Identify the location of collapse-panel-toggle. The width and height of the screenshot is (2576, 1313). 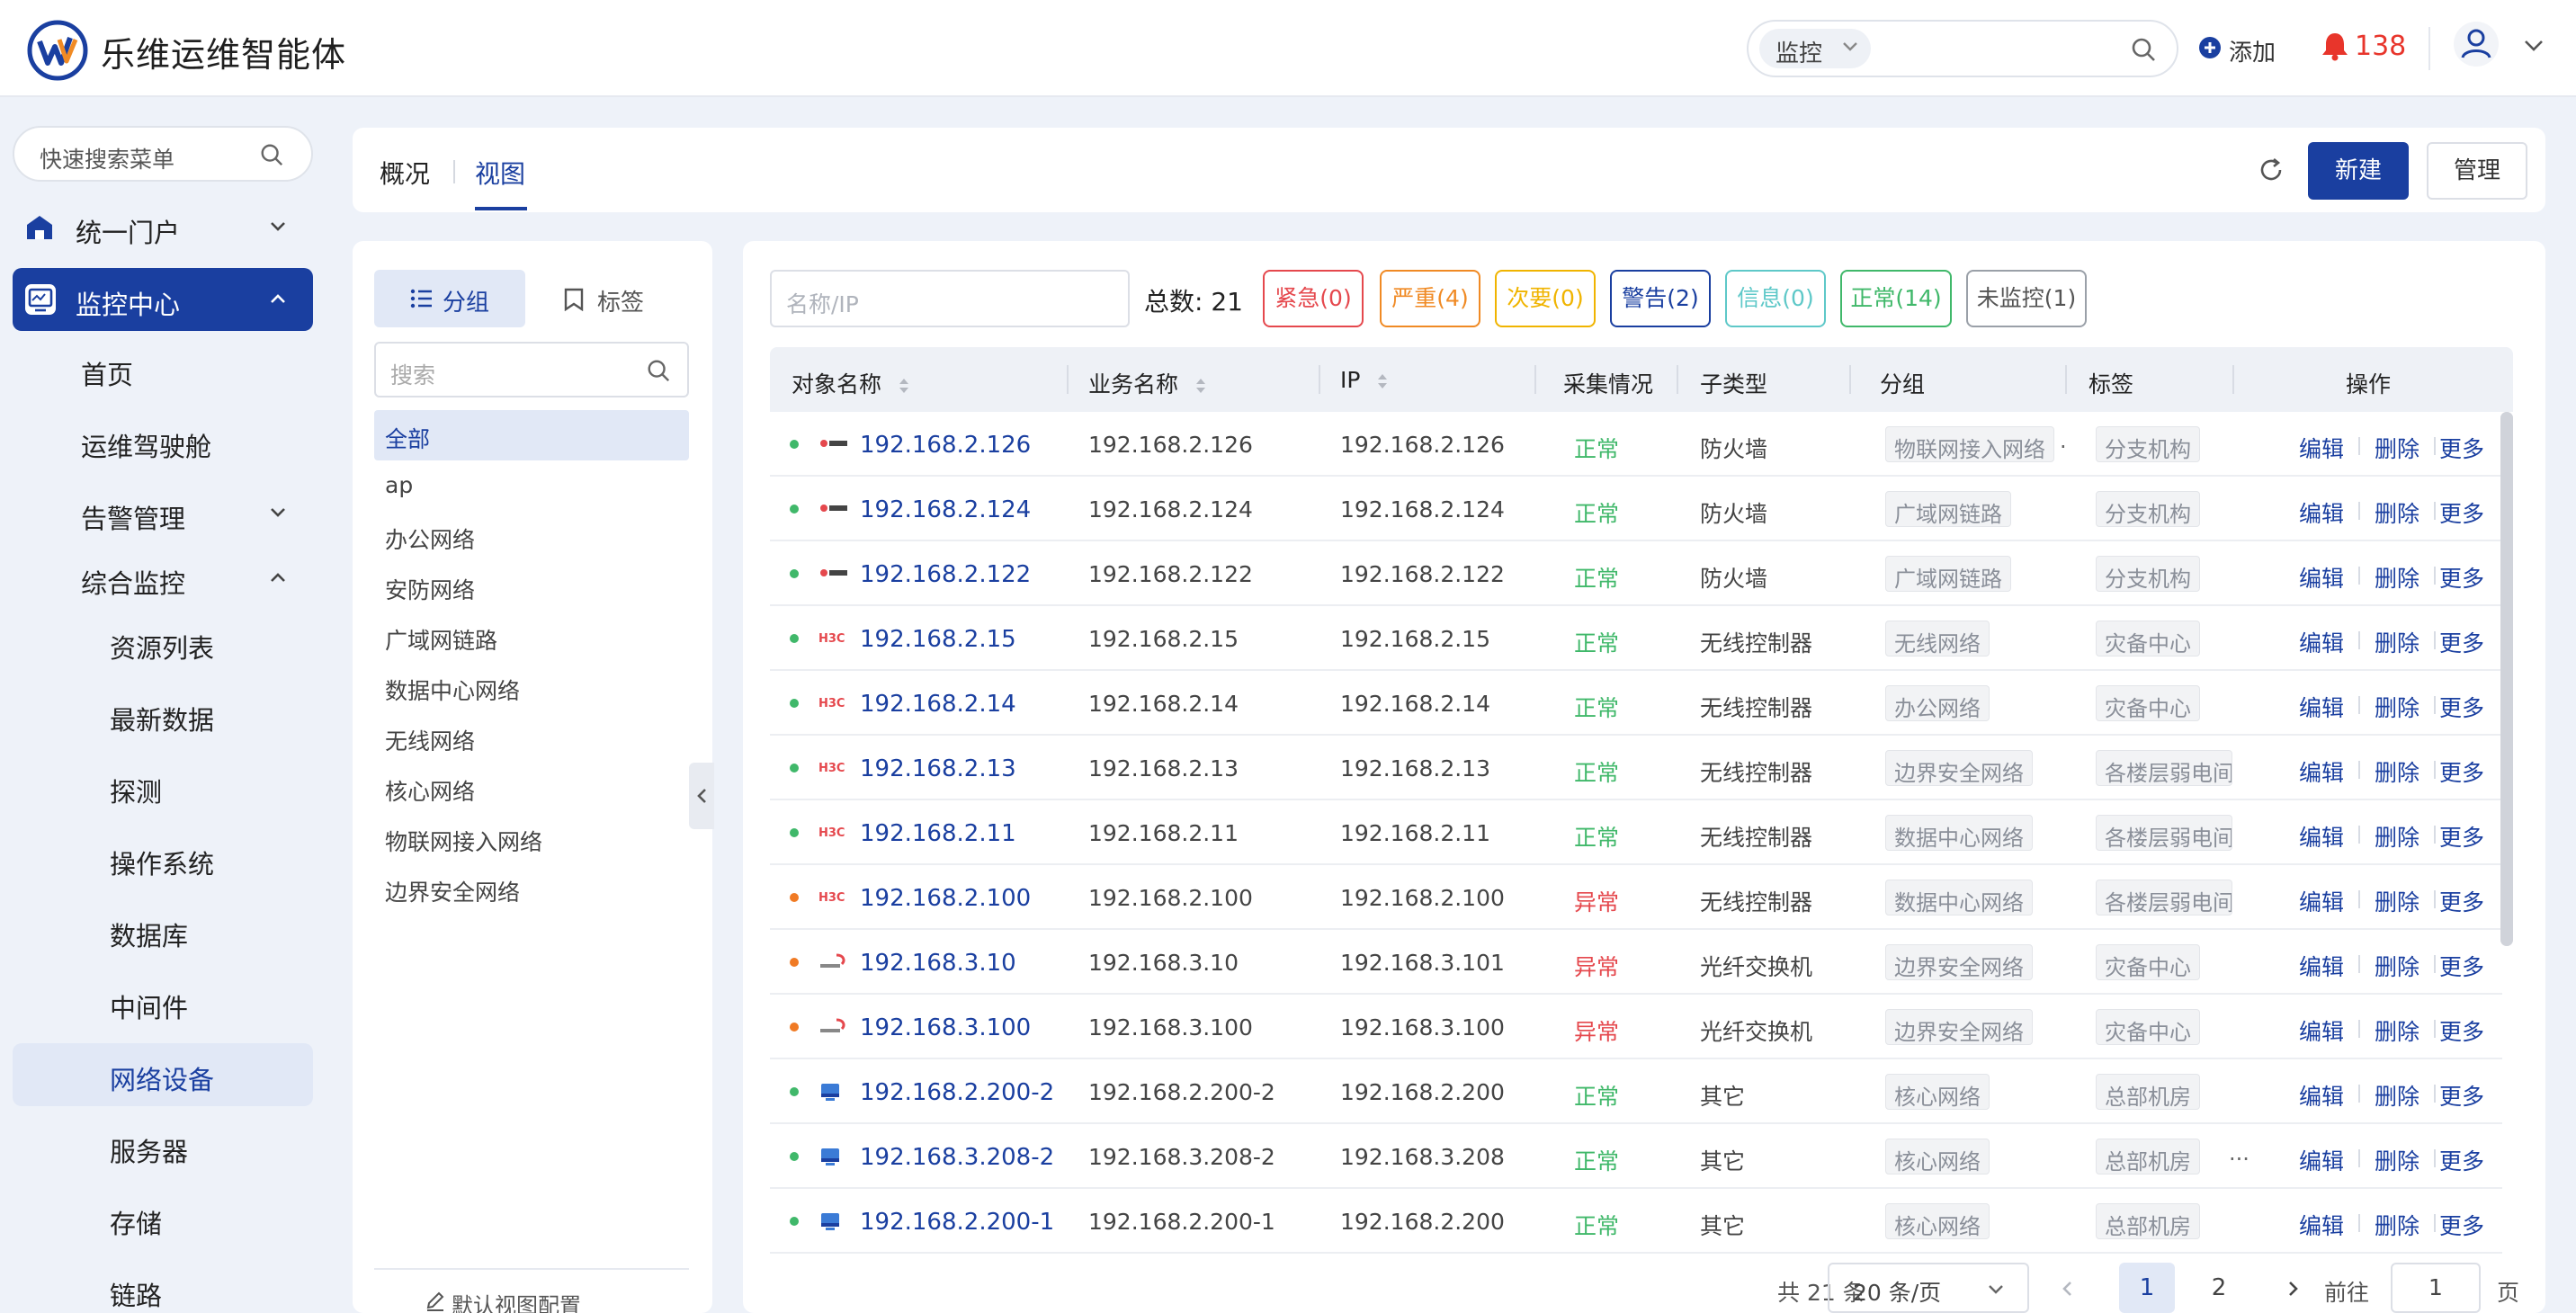
(701, 796).